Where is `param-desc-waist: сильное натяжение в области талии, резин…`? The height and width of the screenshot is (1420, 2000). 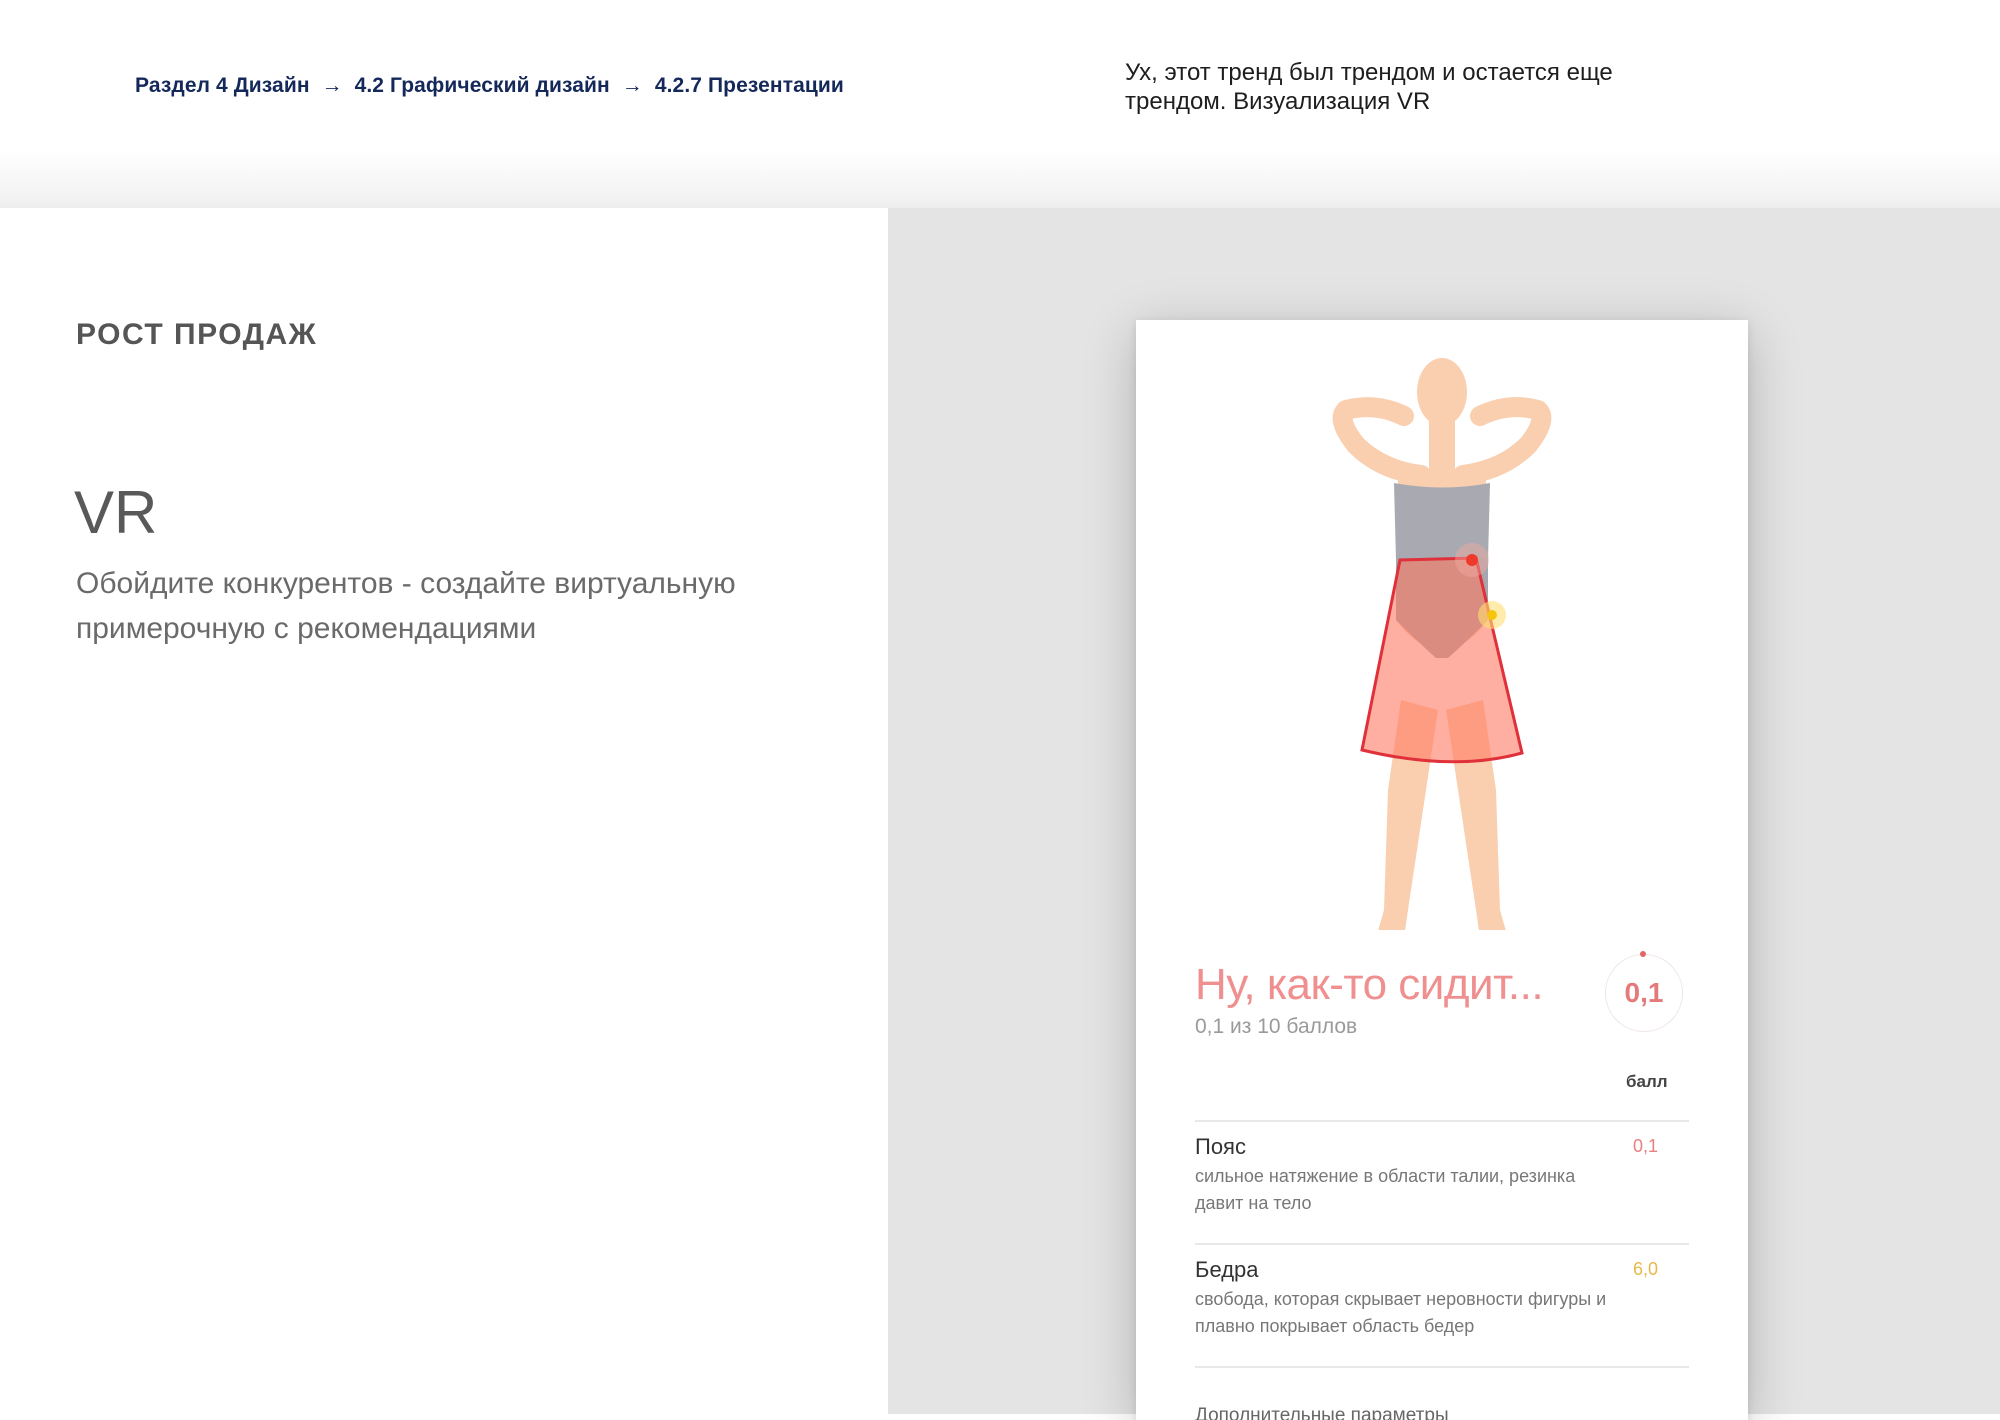 param-desc-waist: сильное натяжение в области талии, резин… is located at coordinates (1385, 1189).